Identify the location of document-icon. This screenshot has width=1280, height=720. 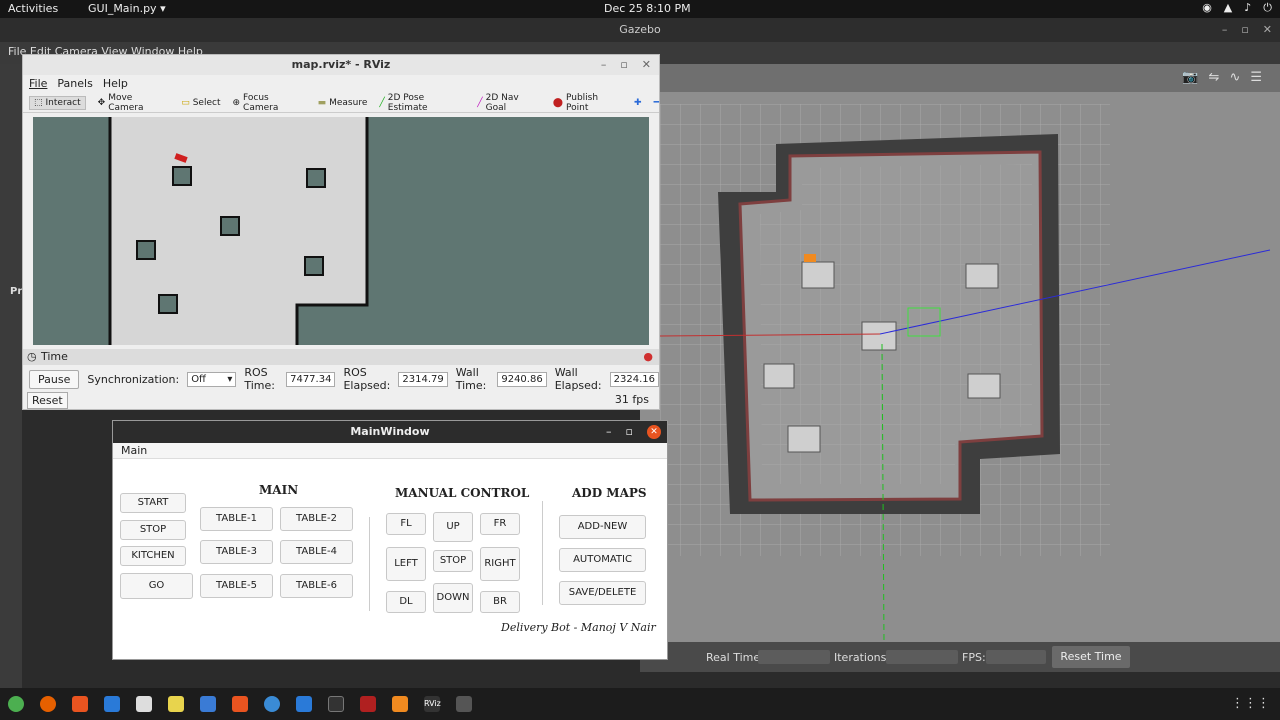
(208, 704).